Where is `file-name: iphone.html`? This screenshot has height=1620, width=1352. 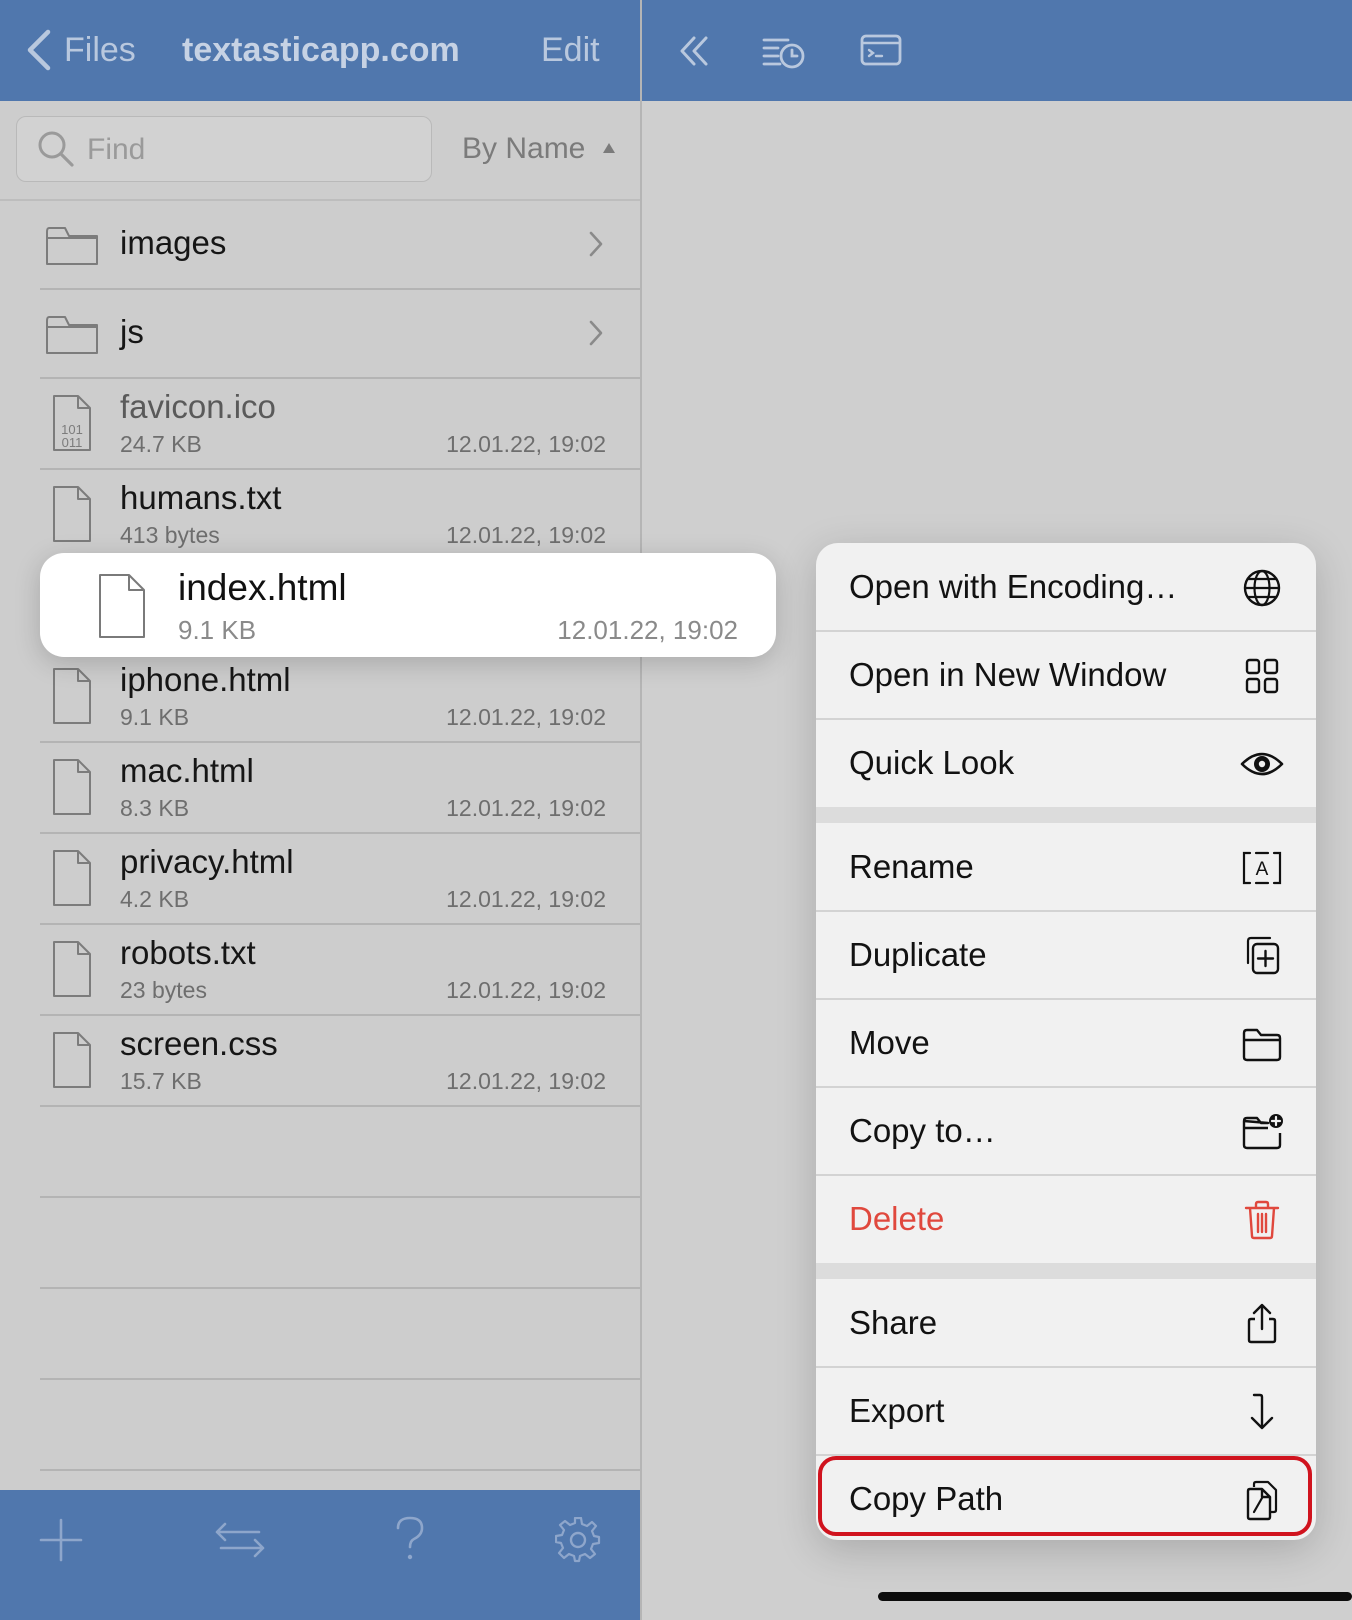 file-name: iphone.html is located at coordinates (205, 679).